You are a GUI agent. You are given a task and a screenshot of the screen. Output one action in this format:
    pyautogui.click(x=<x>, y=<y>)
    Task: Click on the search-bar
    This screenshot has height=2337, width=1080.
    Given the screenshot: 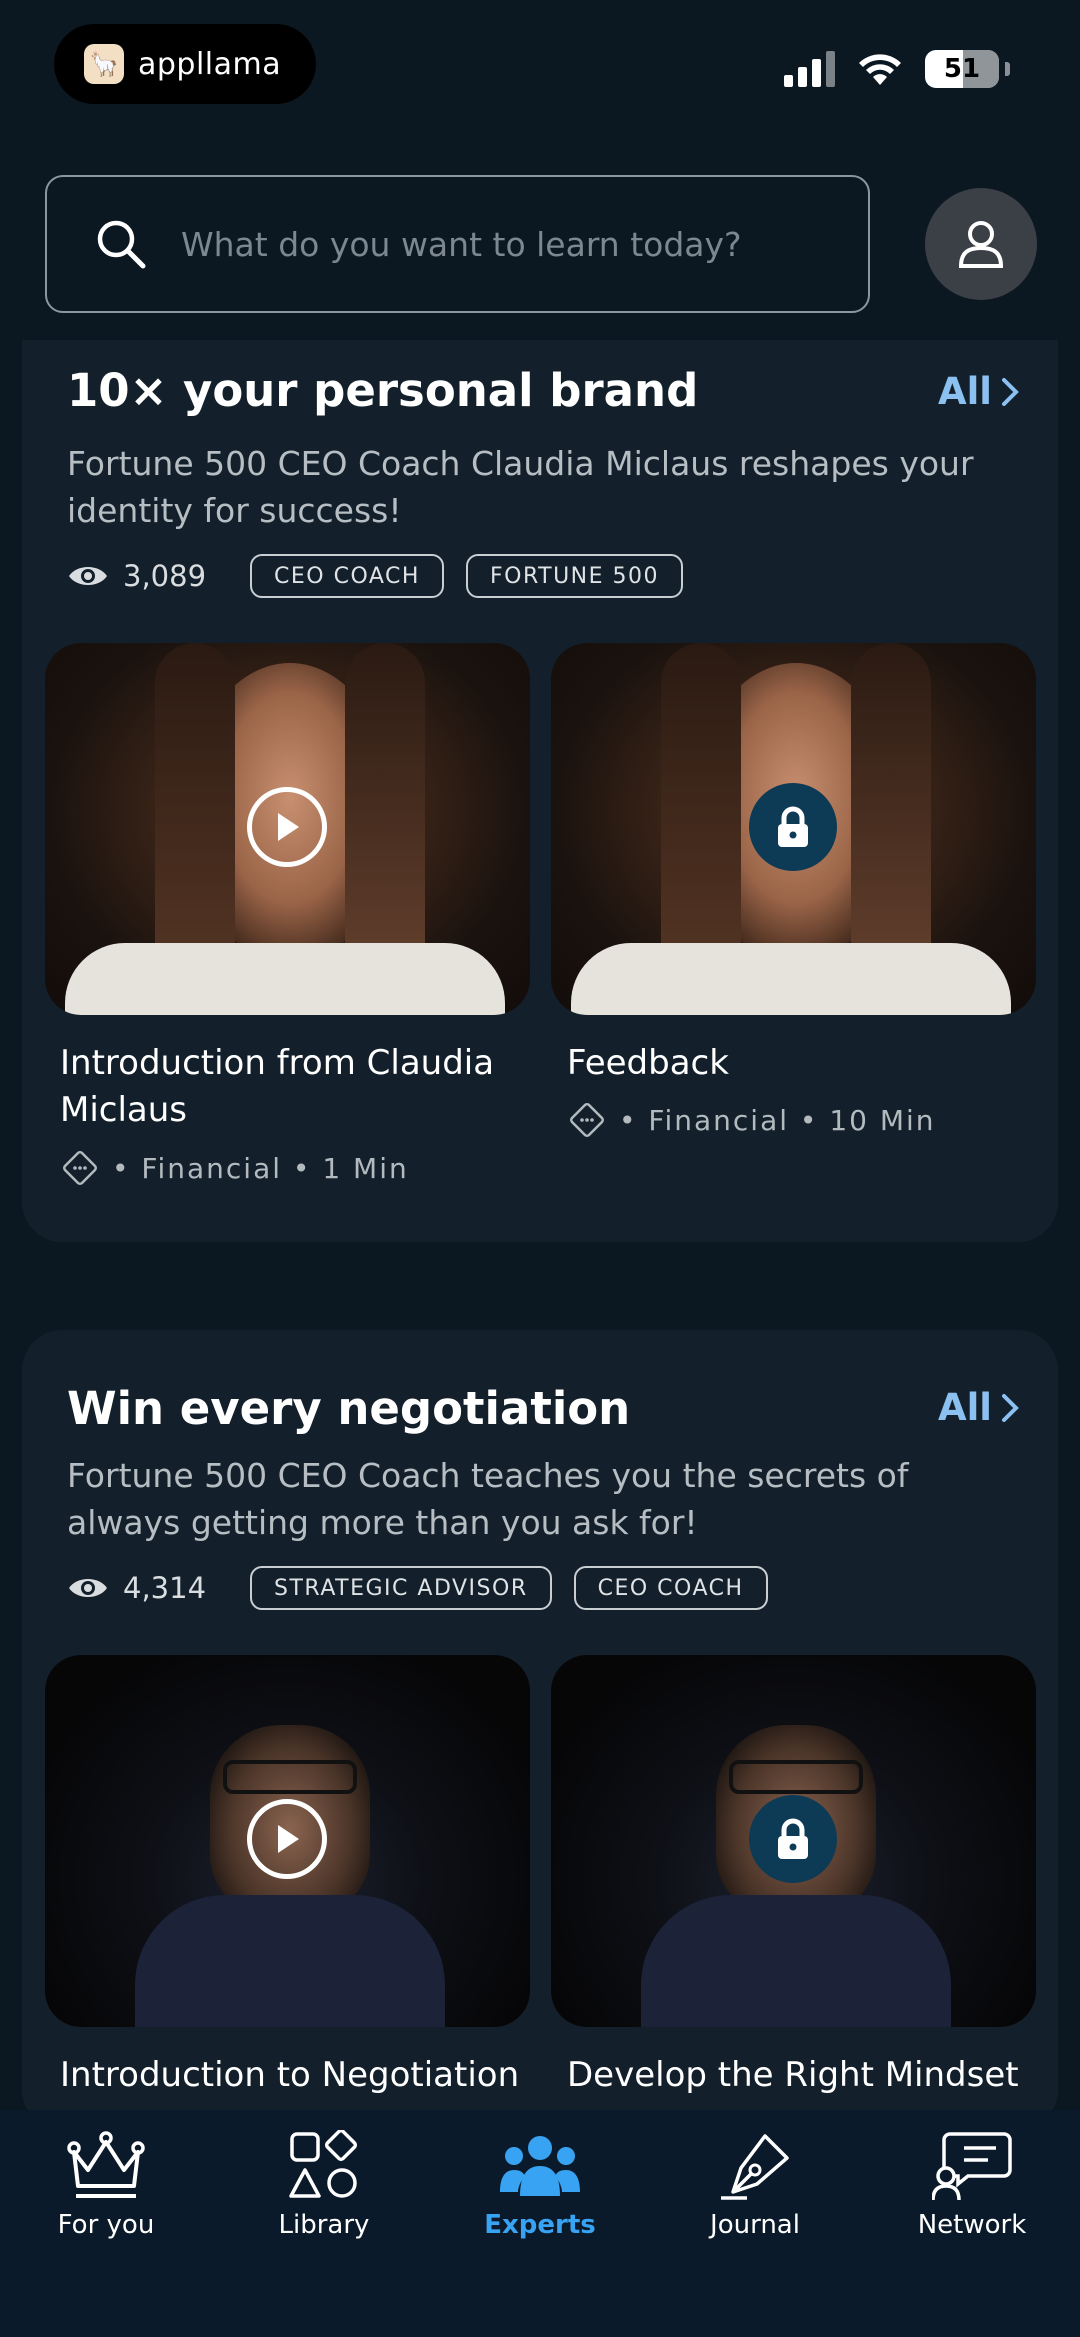 What is the action you would take?
    pyautogui.click(x=457, y=244)
    